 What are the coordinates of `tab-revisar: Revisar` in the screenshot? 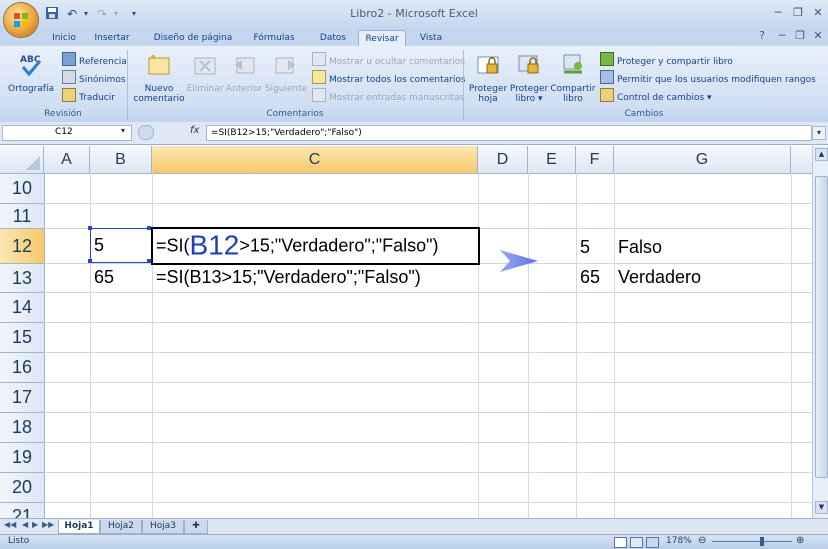 It's located at (382, 38).